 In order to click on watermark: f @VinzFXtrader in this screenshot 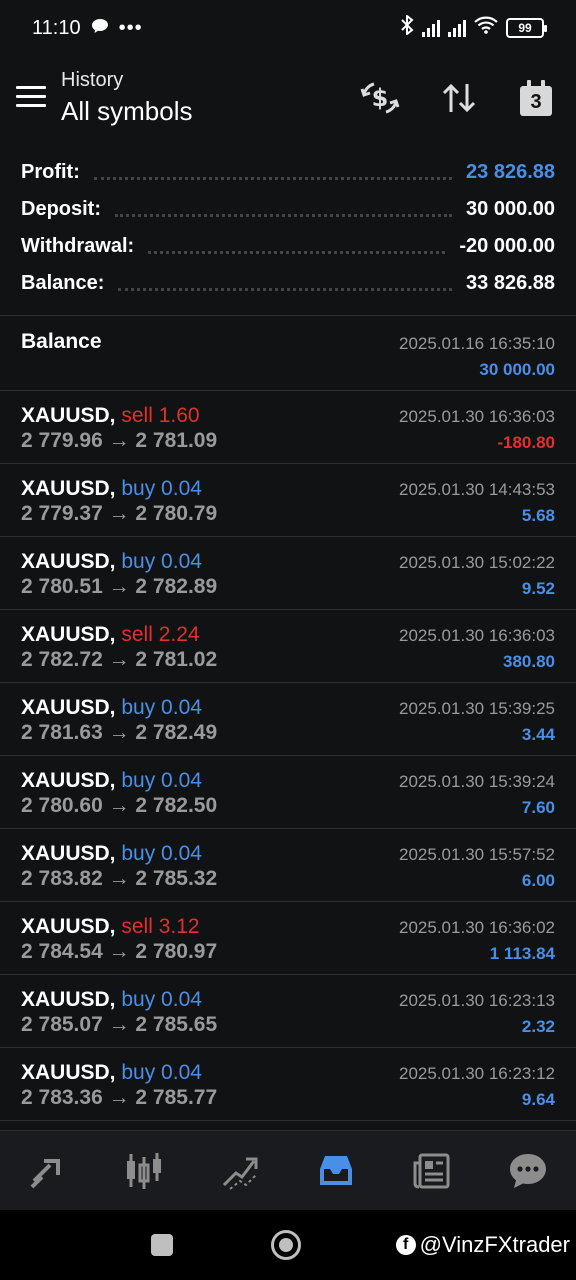, I will do `click(482, 1245)`.